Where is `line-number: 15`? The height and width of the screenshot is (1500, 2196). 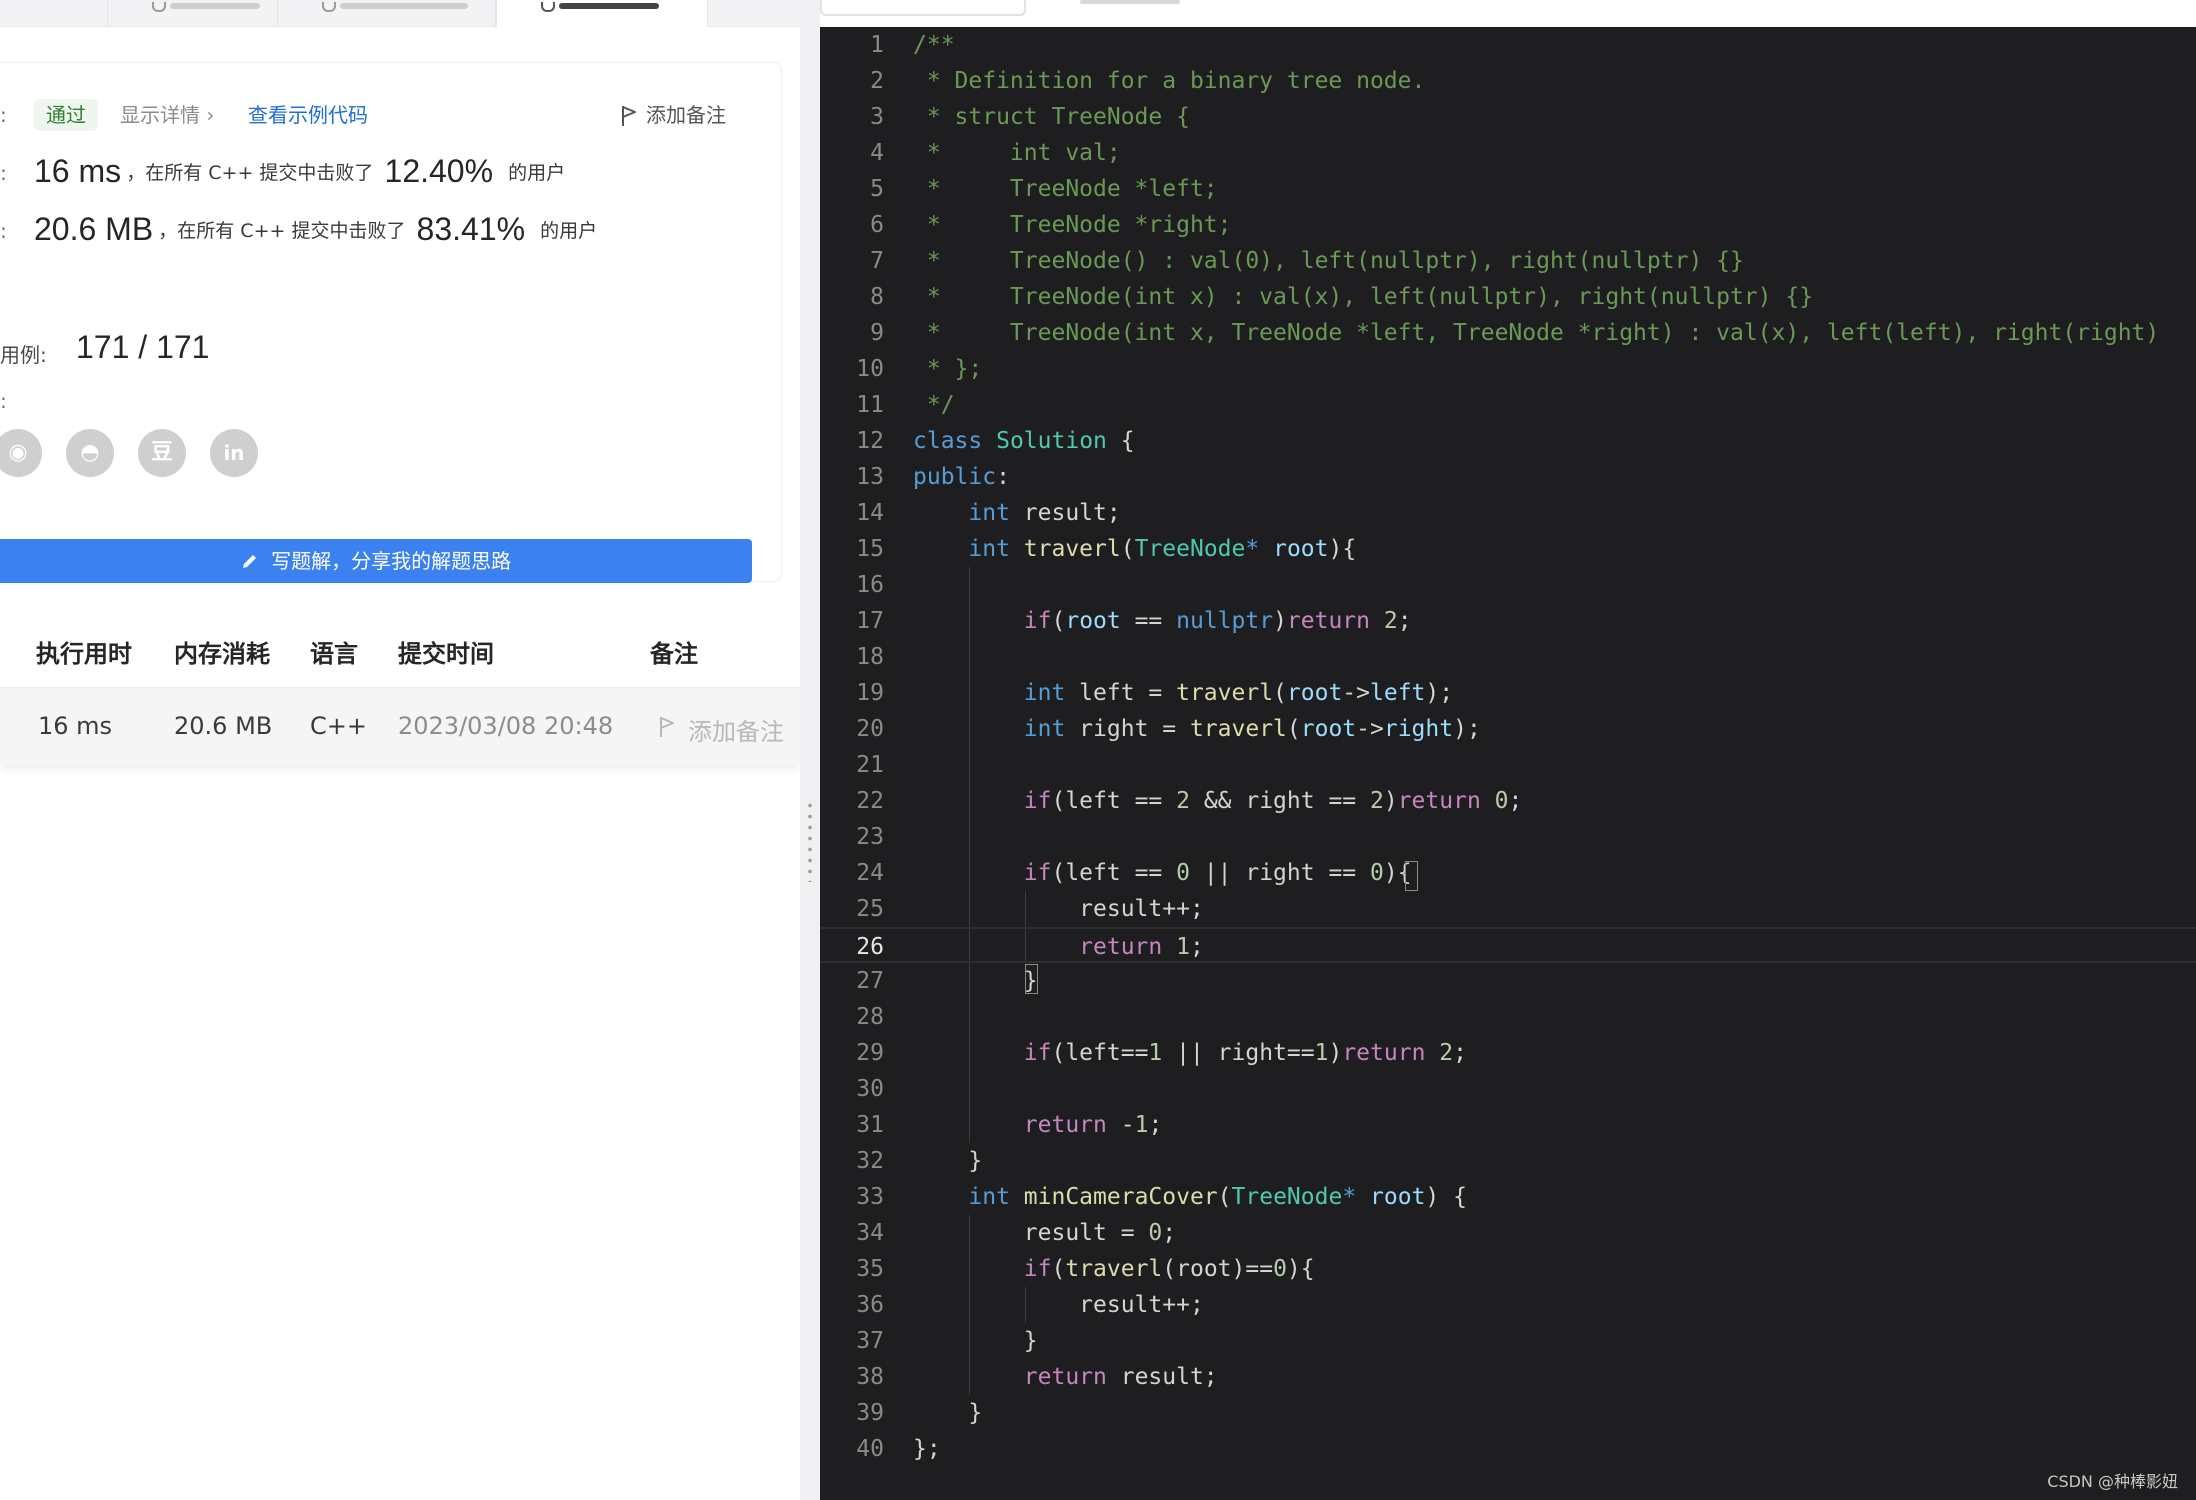 line-number: 15 is located at coordinates (870, 549).